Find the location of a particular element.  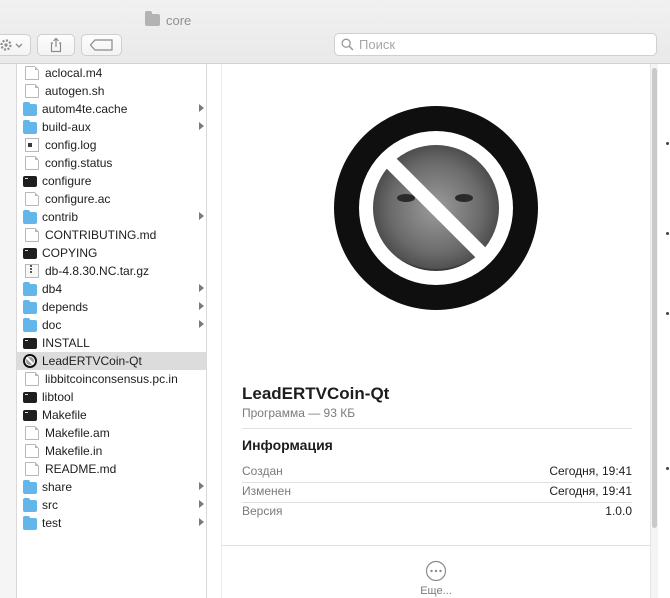

file-row: autogen.sh is located at coordinates (111, 91).